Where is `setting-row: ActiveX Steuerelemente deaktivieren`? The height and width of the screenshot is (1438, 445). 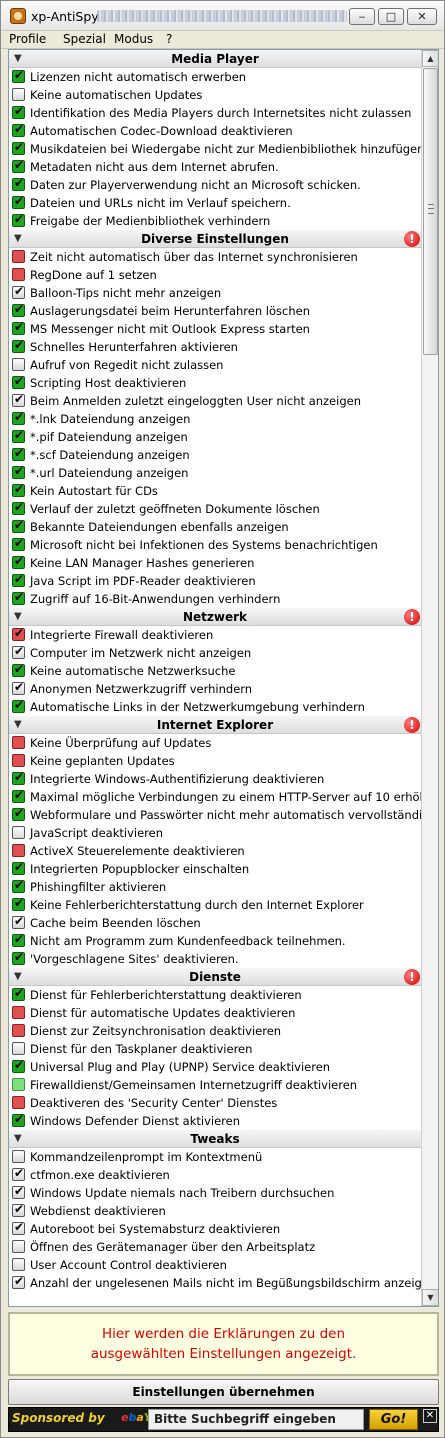 setting-row: ActiveX Steuerelemente deaktivieren is located at coordinates (215, 851).